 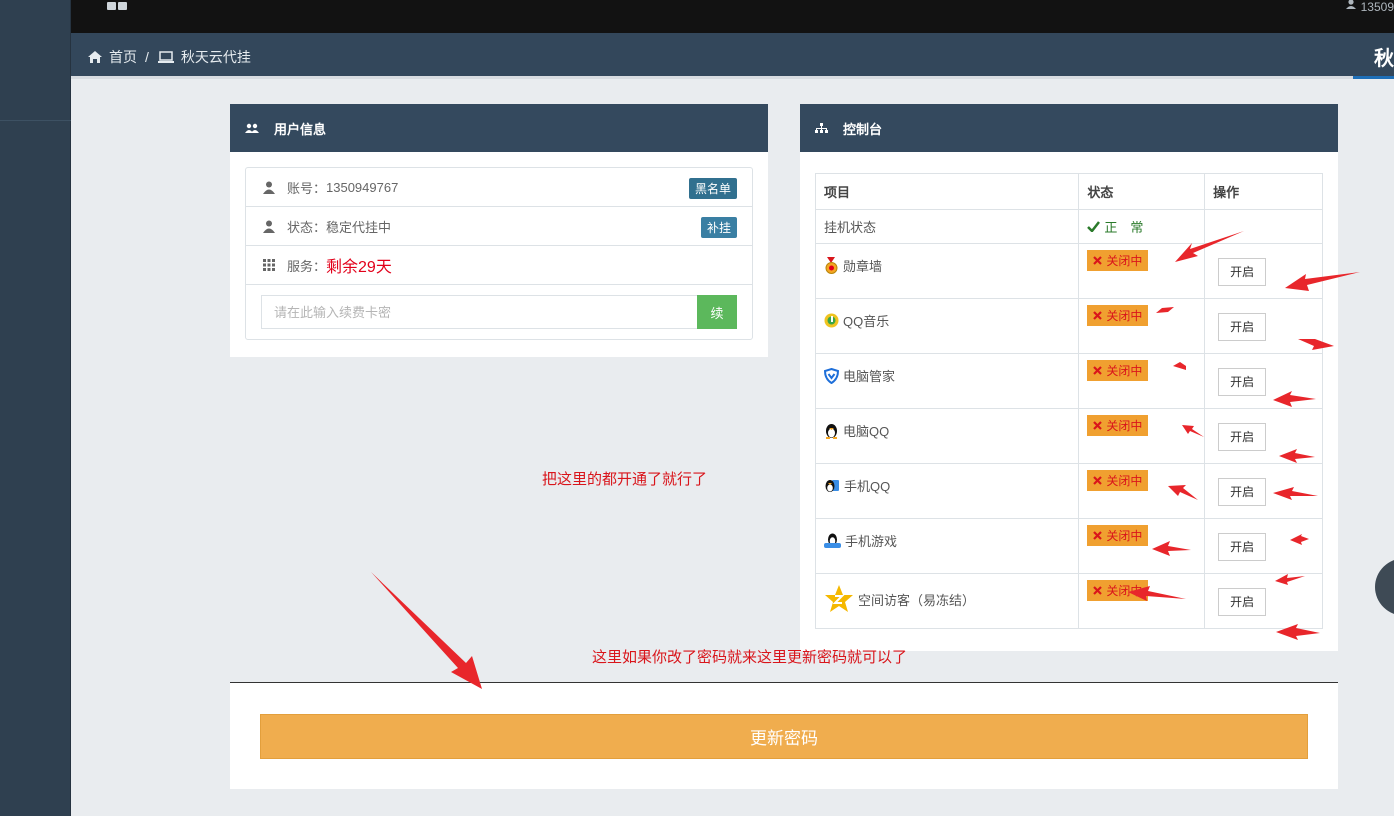 I want to click on annotation-arrow, so click(x=426, y=630).